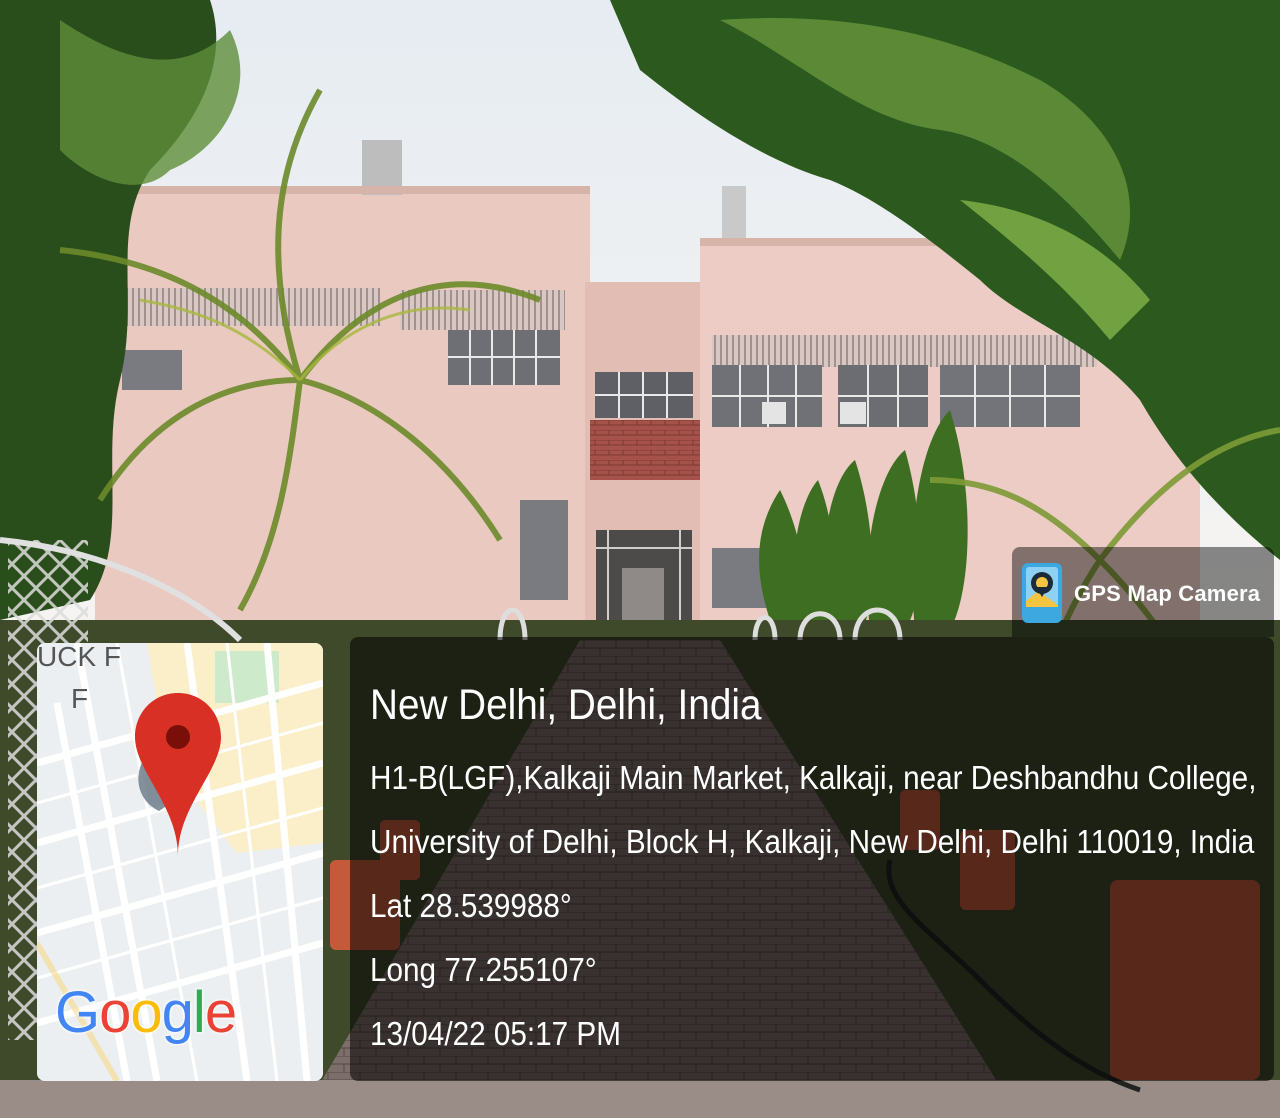 The image size is (1280, 1118). I want to click on map-pin-icon, so click(178, 774).